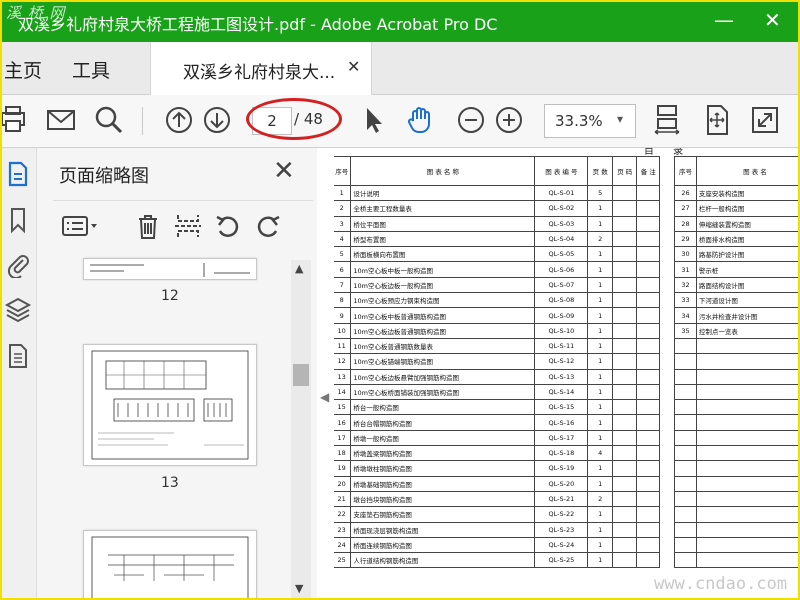 The width and height of the screenshot is (800, 600). Describe the element at coordinates (561, 529) in the screenshot. I see `table-cell: QL-S-23` at that location.